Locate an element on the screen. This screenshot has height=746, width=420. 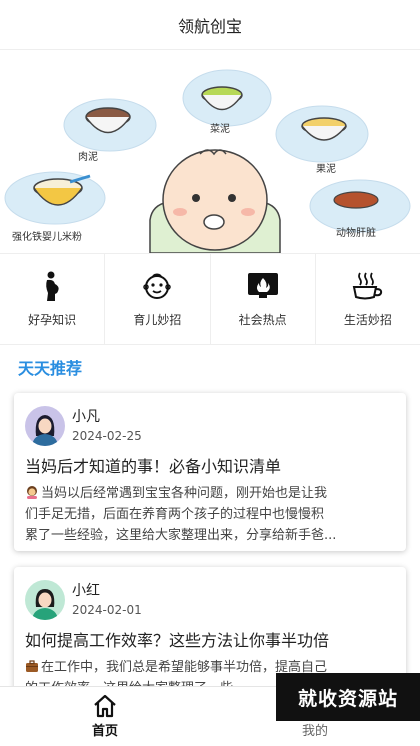
post-author: 小凡 2024-02-25 is located at coordinates (210, 426).